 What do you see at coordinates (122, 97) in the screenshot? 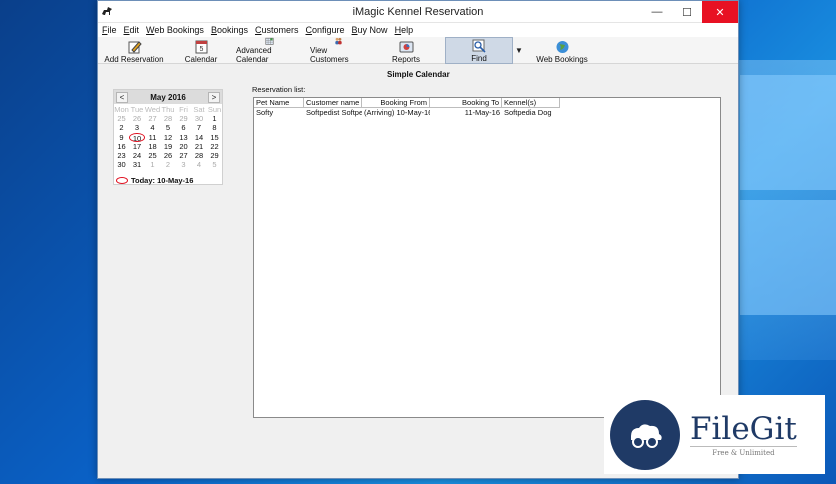
I see `prev-month-button: <` at bounding box center [122, 97].